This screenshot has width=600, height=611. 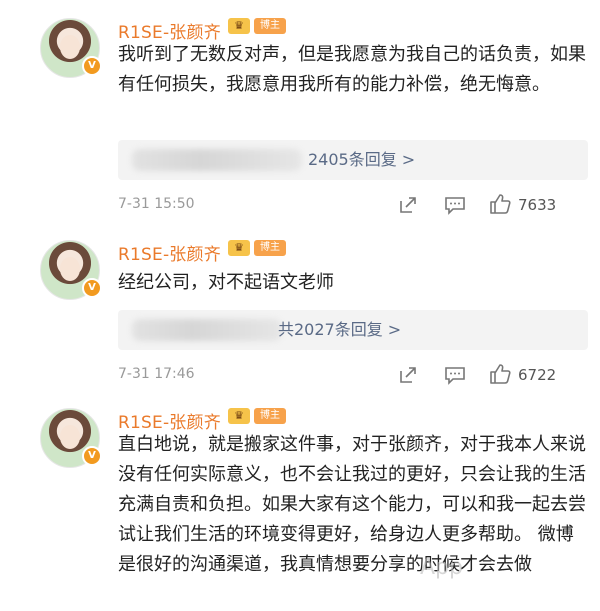 I want to click on like-count: 7633, so click(x=537, y=205).